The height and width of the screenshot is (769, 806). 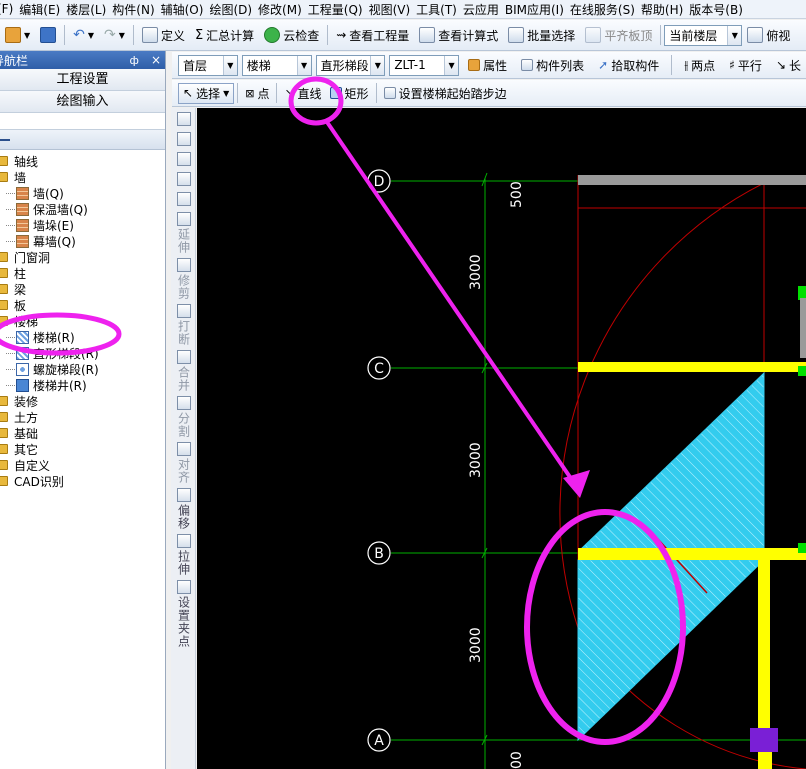 What do you see at coordinates (156, 60) in the screenshot?
I see `close-icon: ×` at bounding box center [156, 60].